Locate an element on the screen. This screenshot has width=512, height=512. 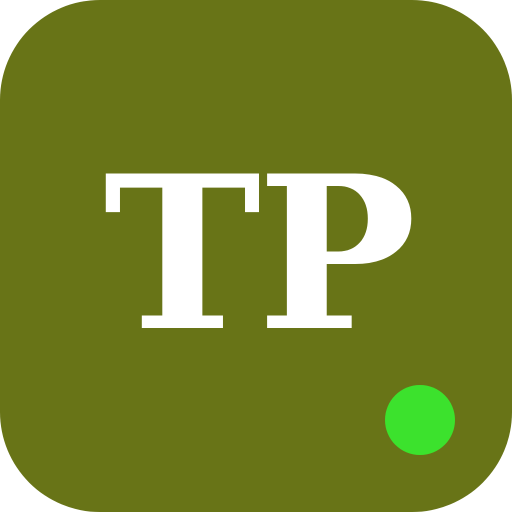
status-indicator-dot is located at coordinates (420, 420).